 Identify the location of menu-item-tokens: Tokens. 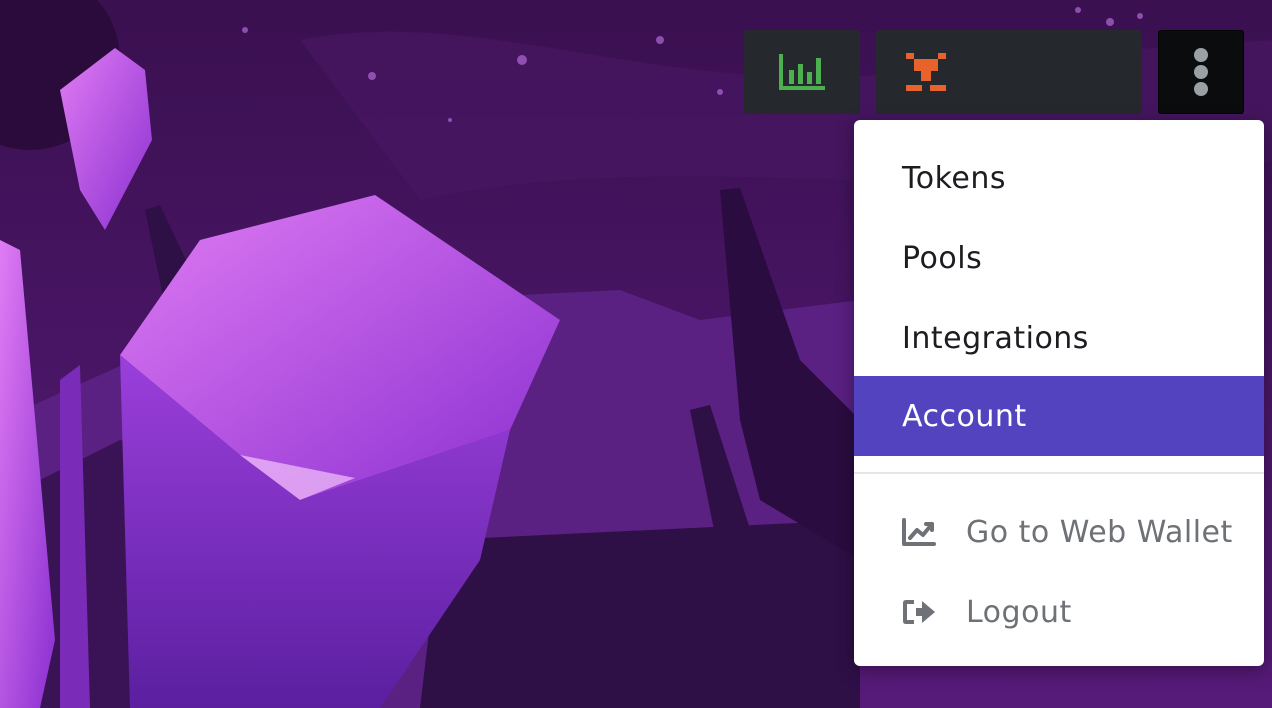
(1059, 178).